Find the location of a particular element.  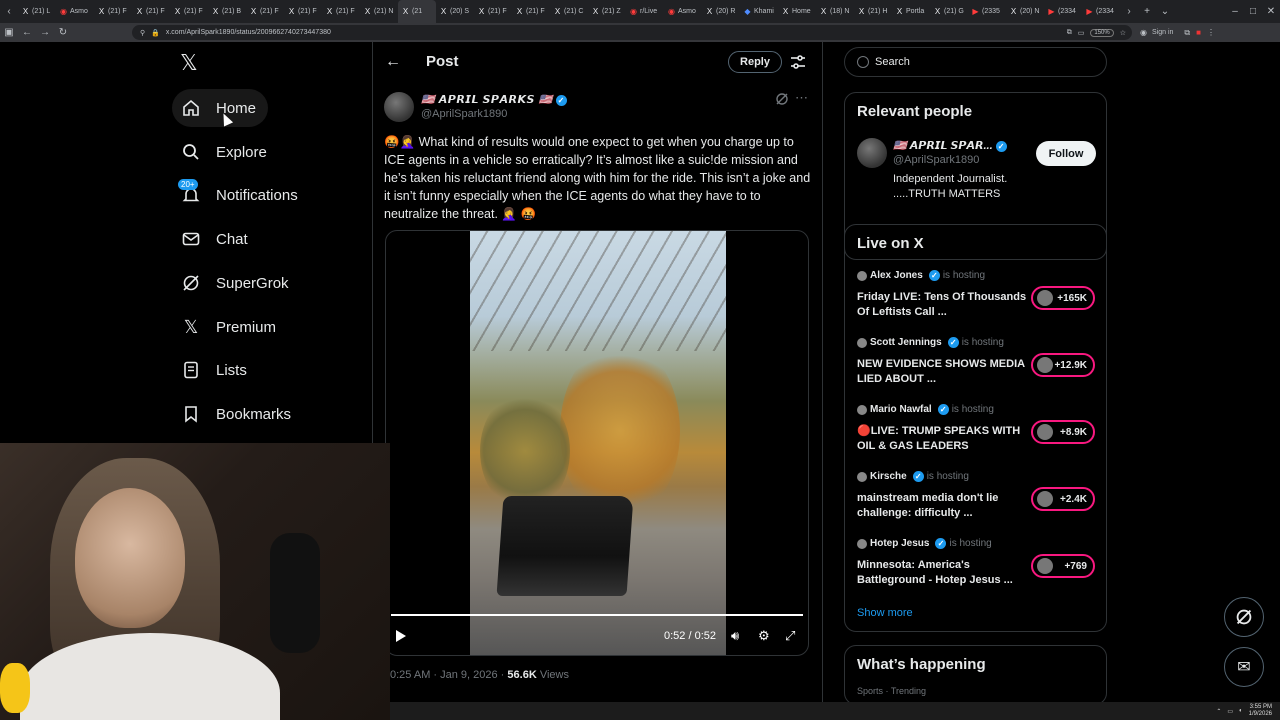

tab-scroll-left-icon: ‹ is located at coordinates (9, 11).